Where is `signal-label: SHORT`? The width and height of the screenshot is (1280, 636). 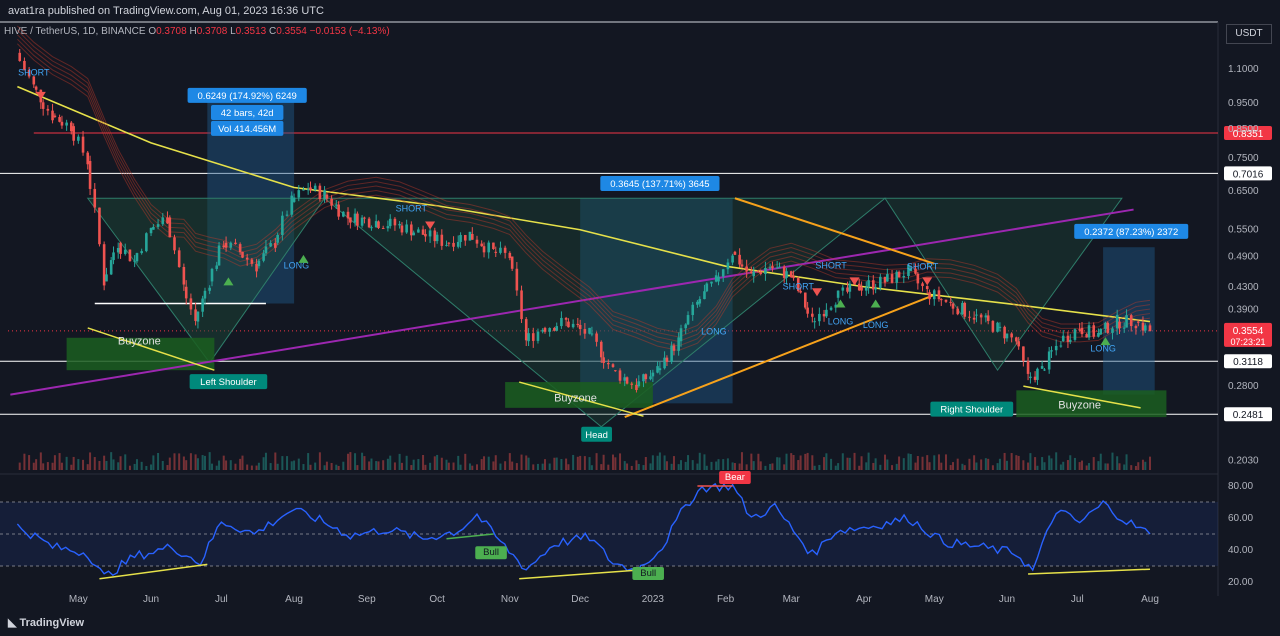
signal-label: SHORT is located at coordinates (799, 286).